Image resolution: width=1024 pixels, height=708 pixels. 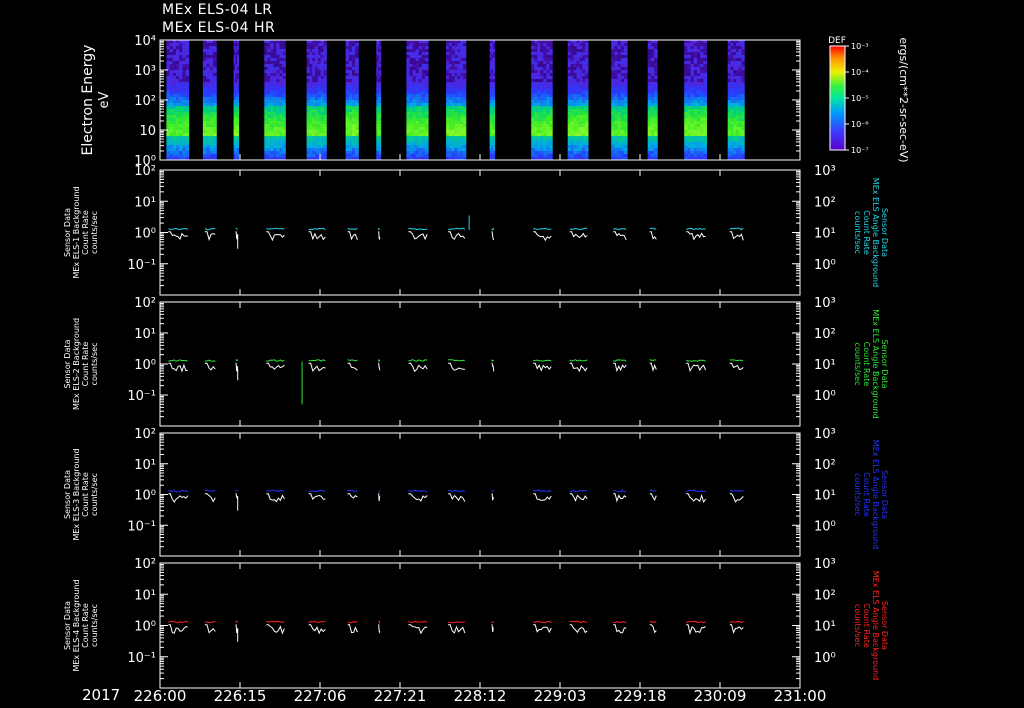 I want to click on y-axis-label-line: Count Rate, so click(x=85, y=494).